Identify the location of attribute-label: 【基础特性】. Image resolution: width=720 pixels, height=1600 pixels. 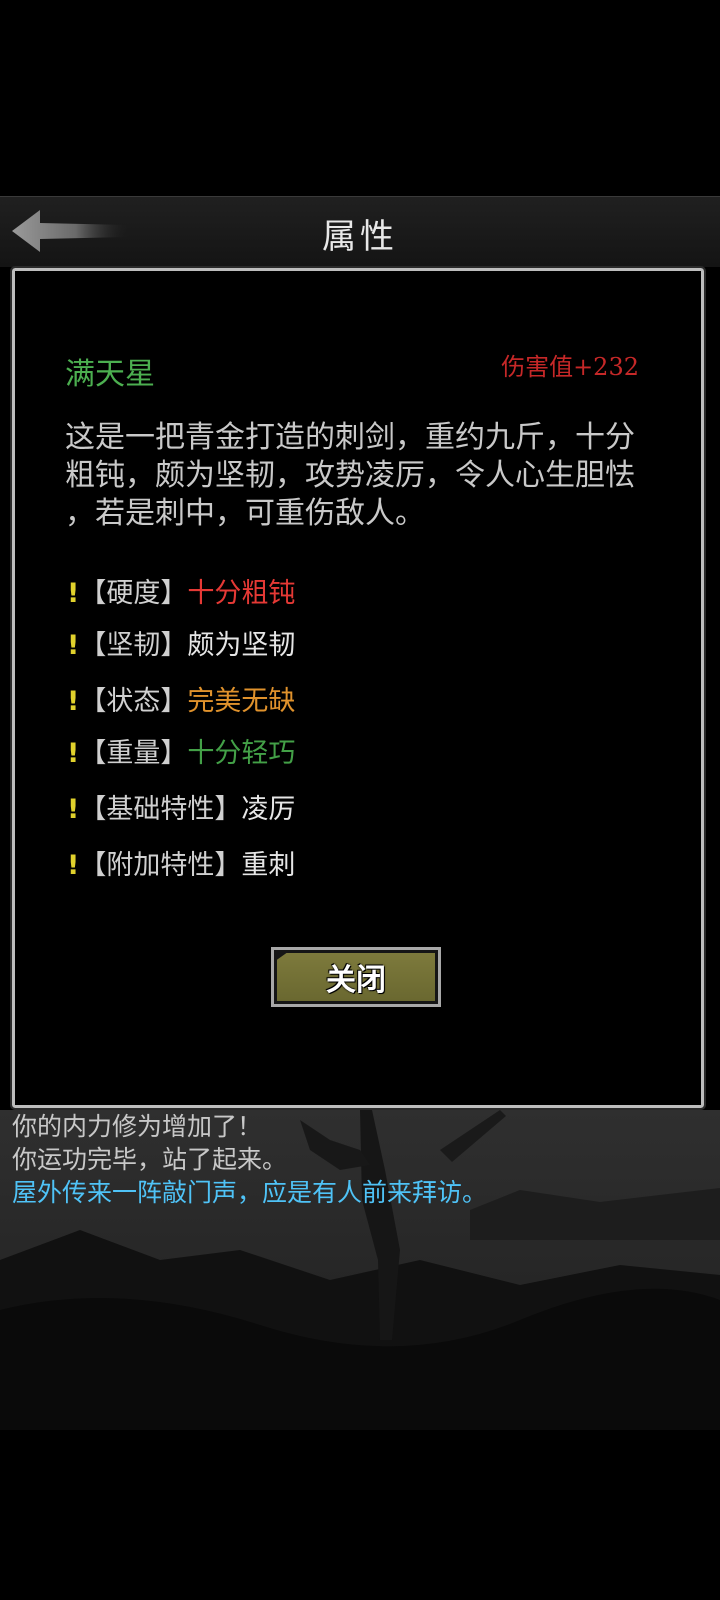
(160, 809).